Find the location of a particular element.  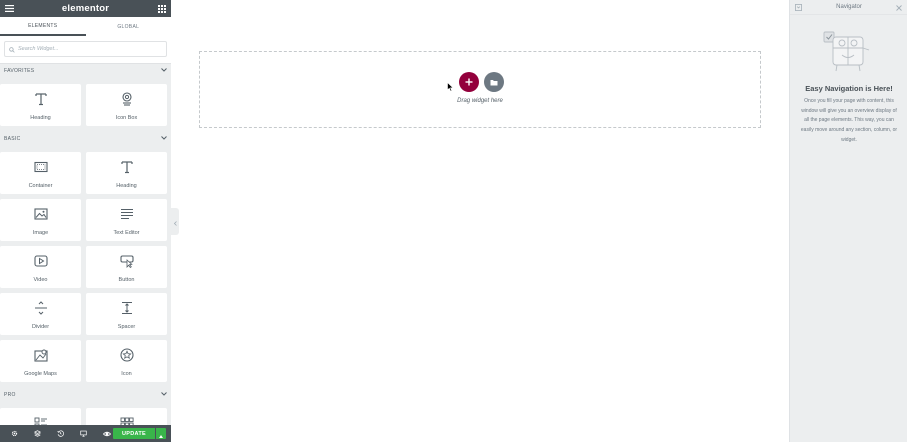

spacer-icon is located at coordinates (127, 308).